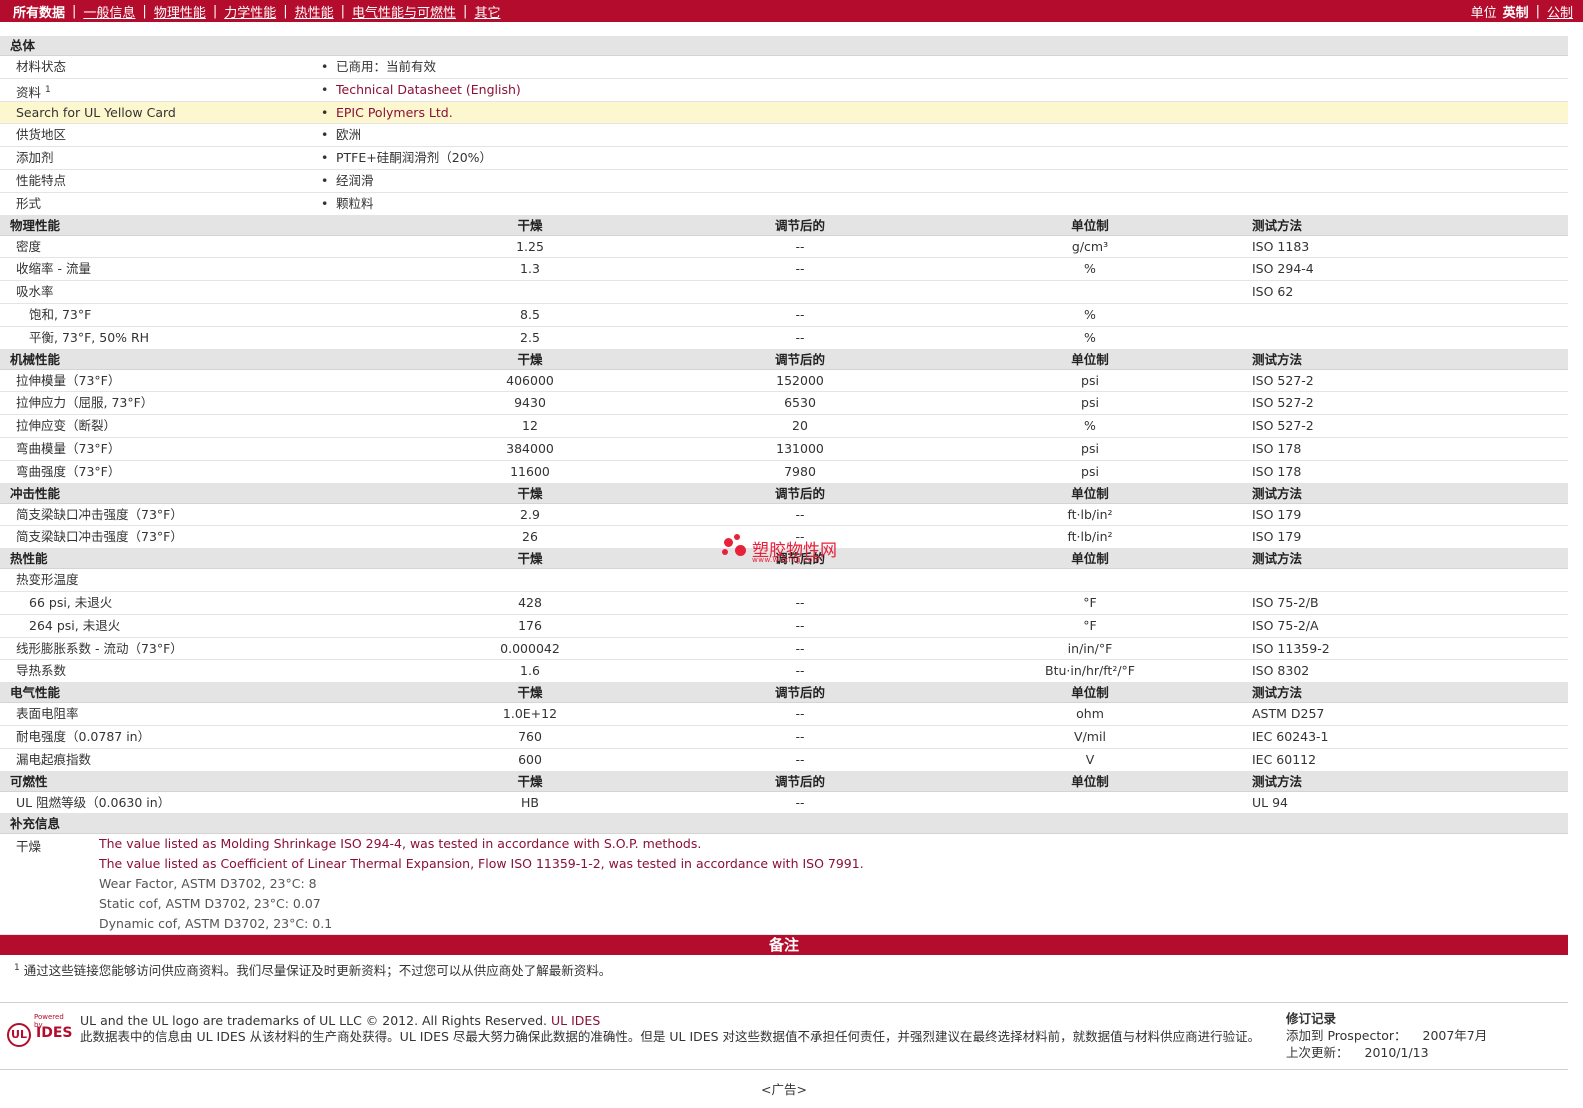 The height and width of the screenshot is (1108, 1583). What do you see at coordinates (68, 380) in the screenshot?
I see `property-name: 拉伸模量（73°F）` at bounding box center [68, 380].